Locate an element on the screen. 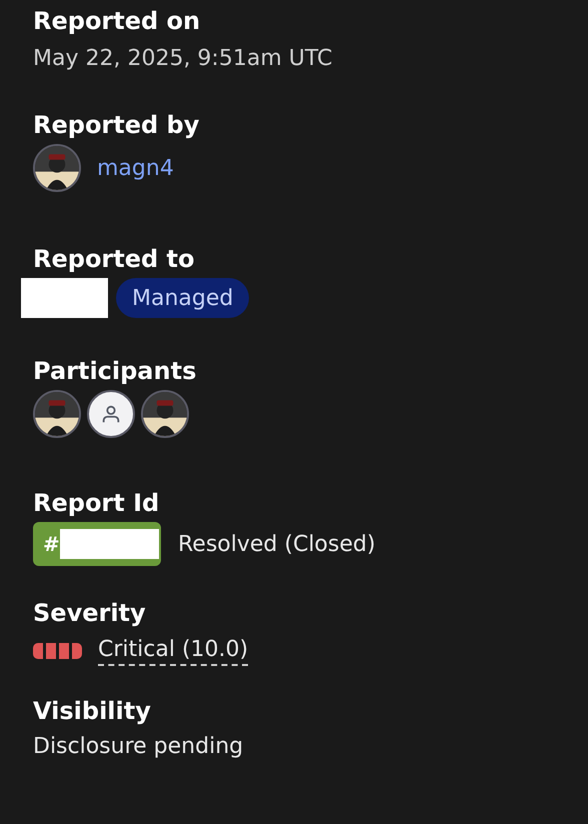 The image size is (588, 824). field-label: Participants is located at coordinates (115, 371).